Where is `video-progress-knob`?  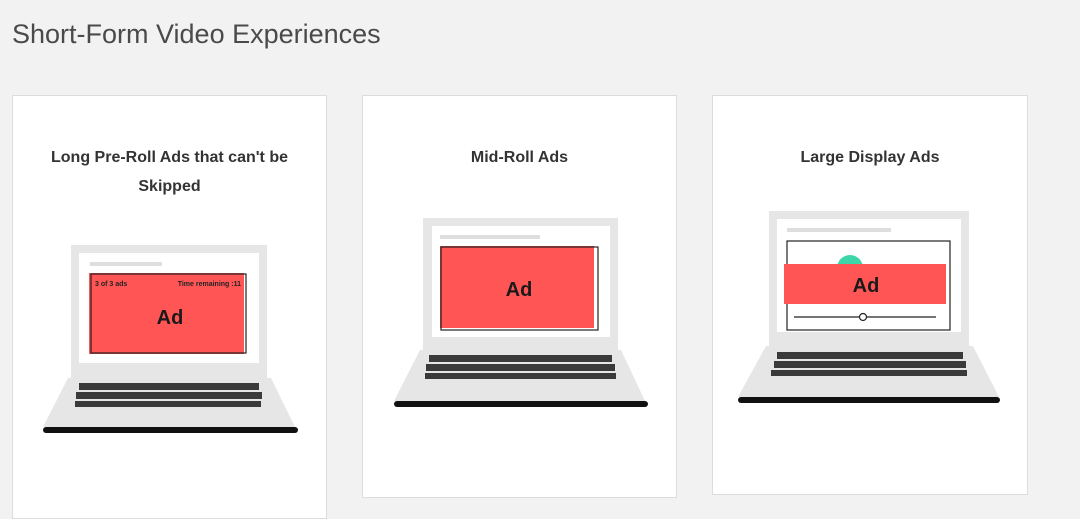
video-progress-knob is located at coordinates (863, 317).